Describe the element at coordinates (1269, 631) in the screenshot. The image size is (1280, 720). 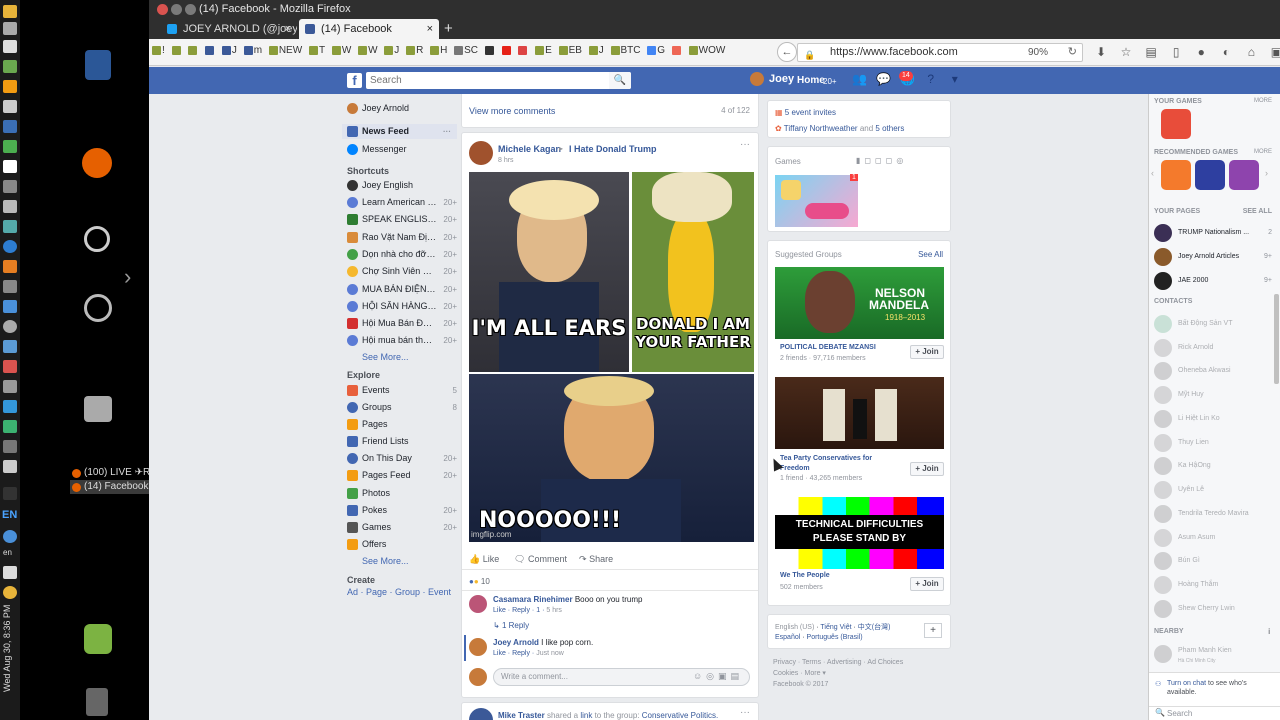
I see `info-icon: i` at that location.